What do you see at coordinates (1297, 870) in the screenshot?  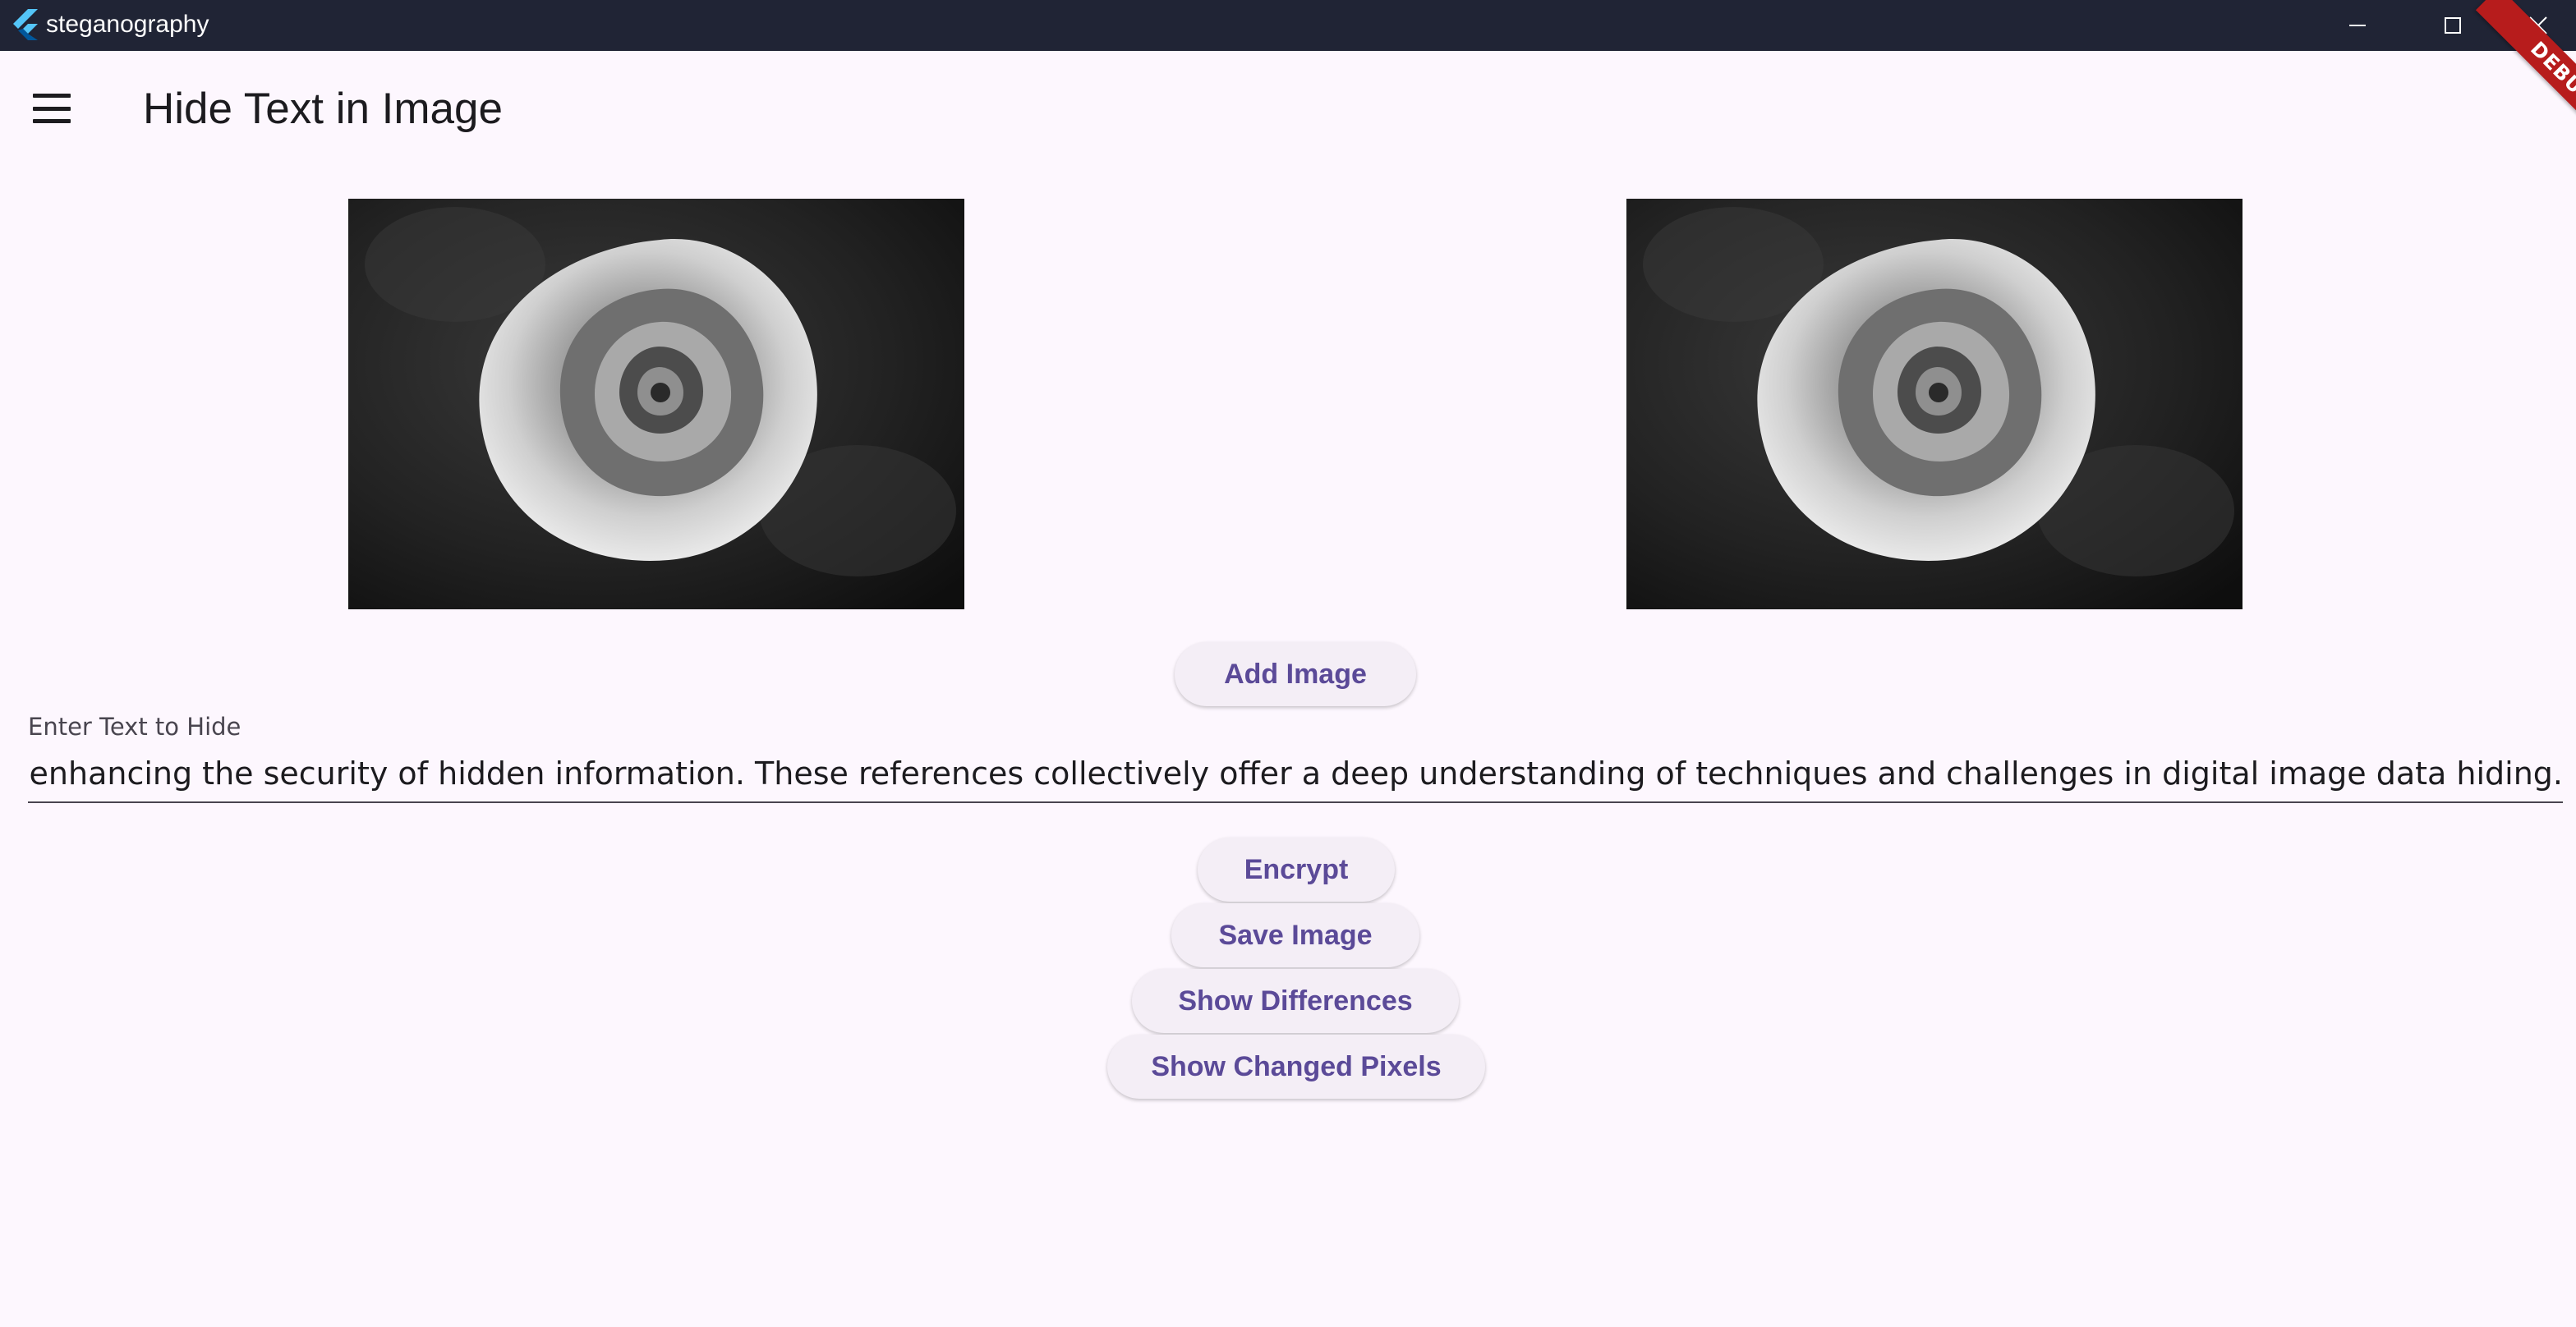 I see `encrypt-button: Encrypt` at bounding box center [1297, 870].